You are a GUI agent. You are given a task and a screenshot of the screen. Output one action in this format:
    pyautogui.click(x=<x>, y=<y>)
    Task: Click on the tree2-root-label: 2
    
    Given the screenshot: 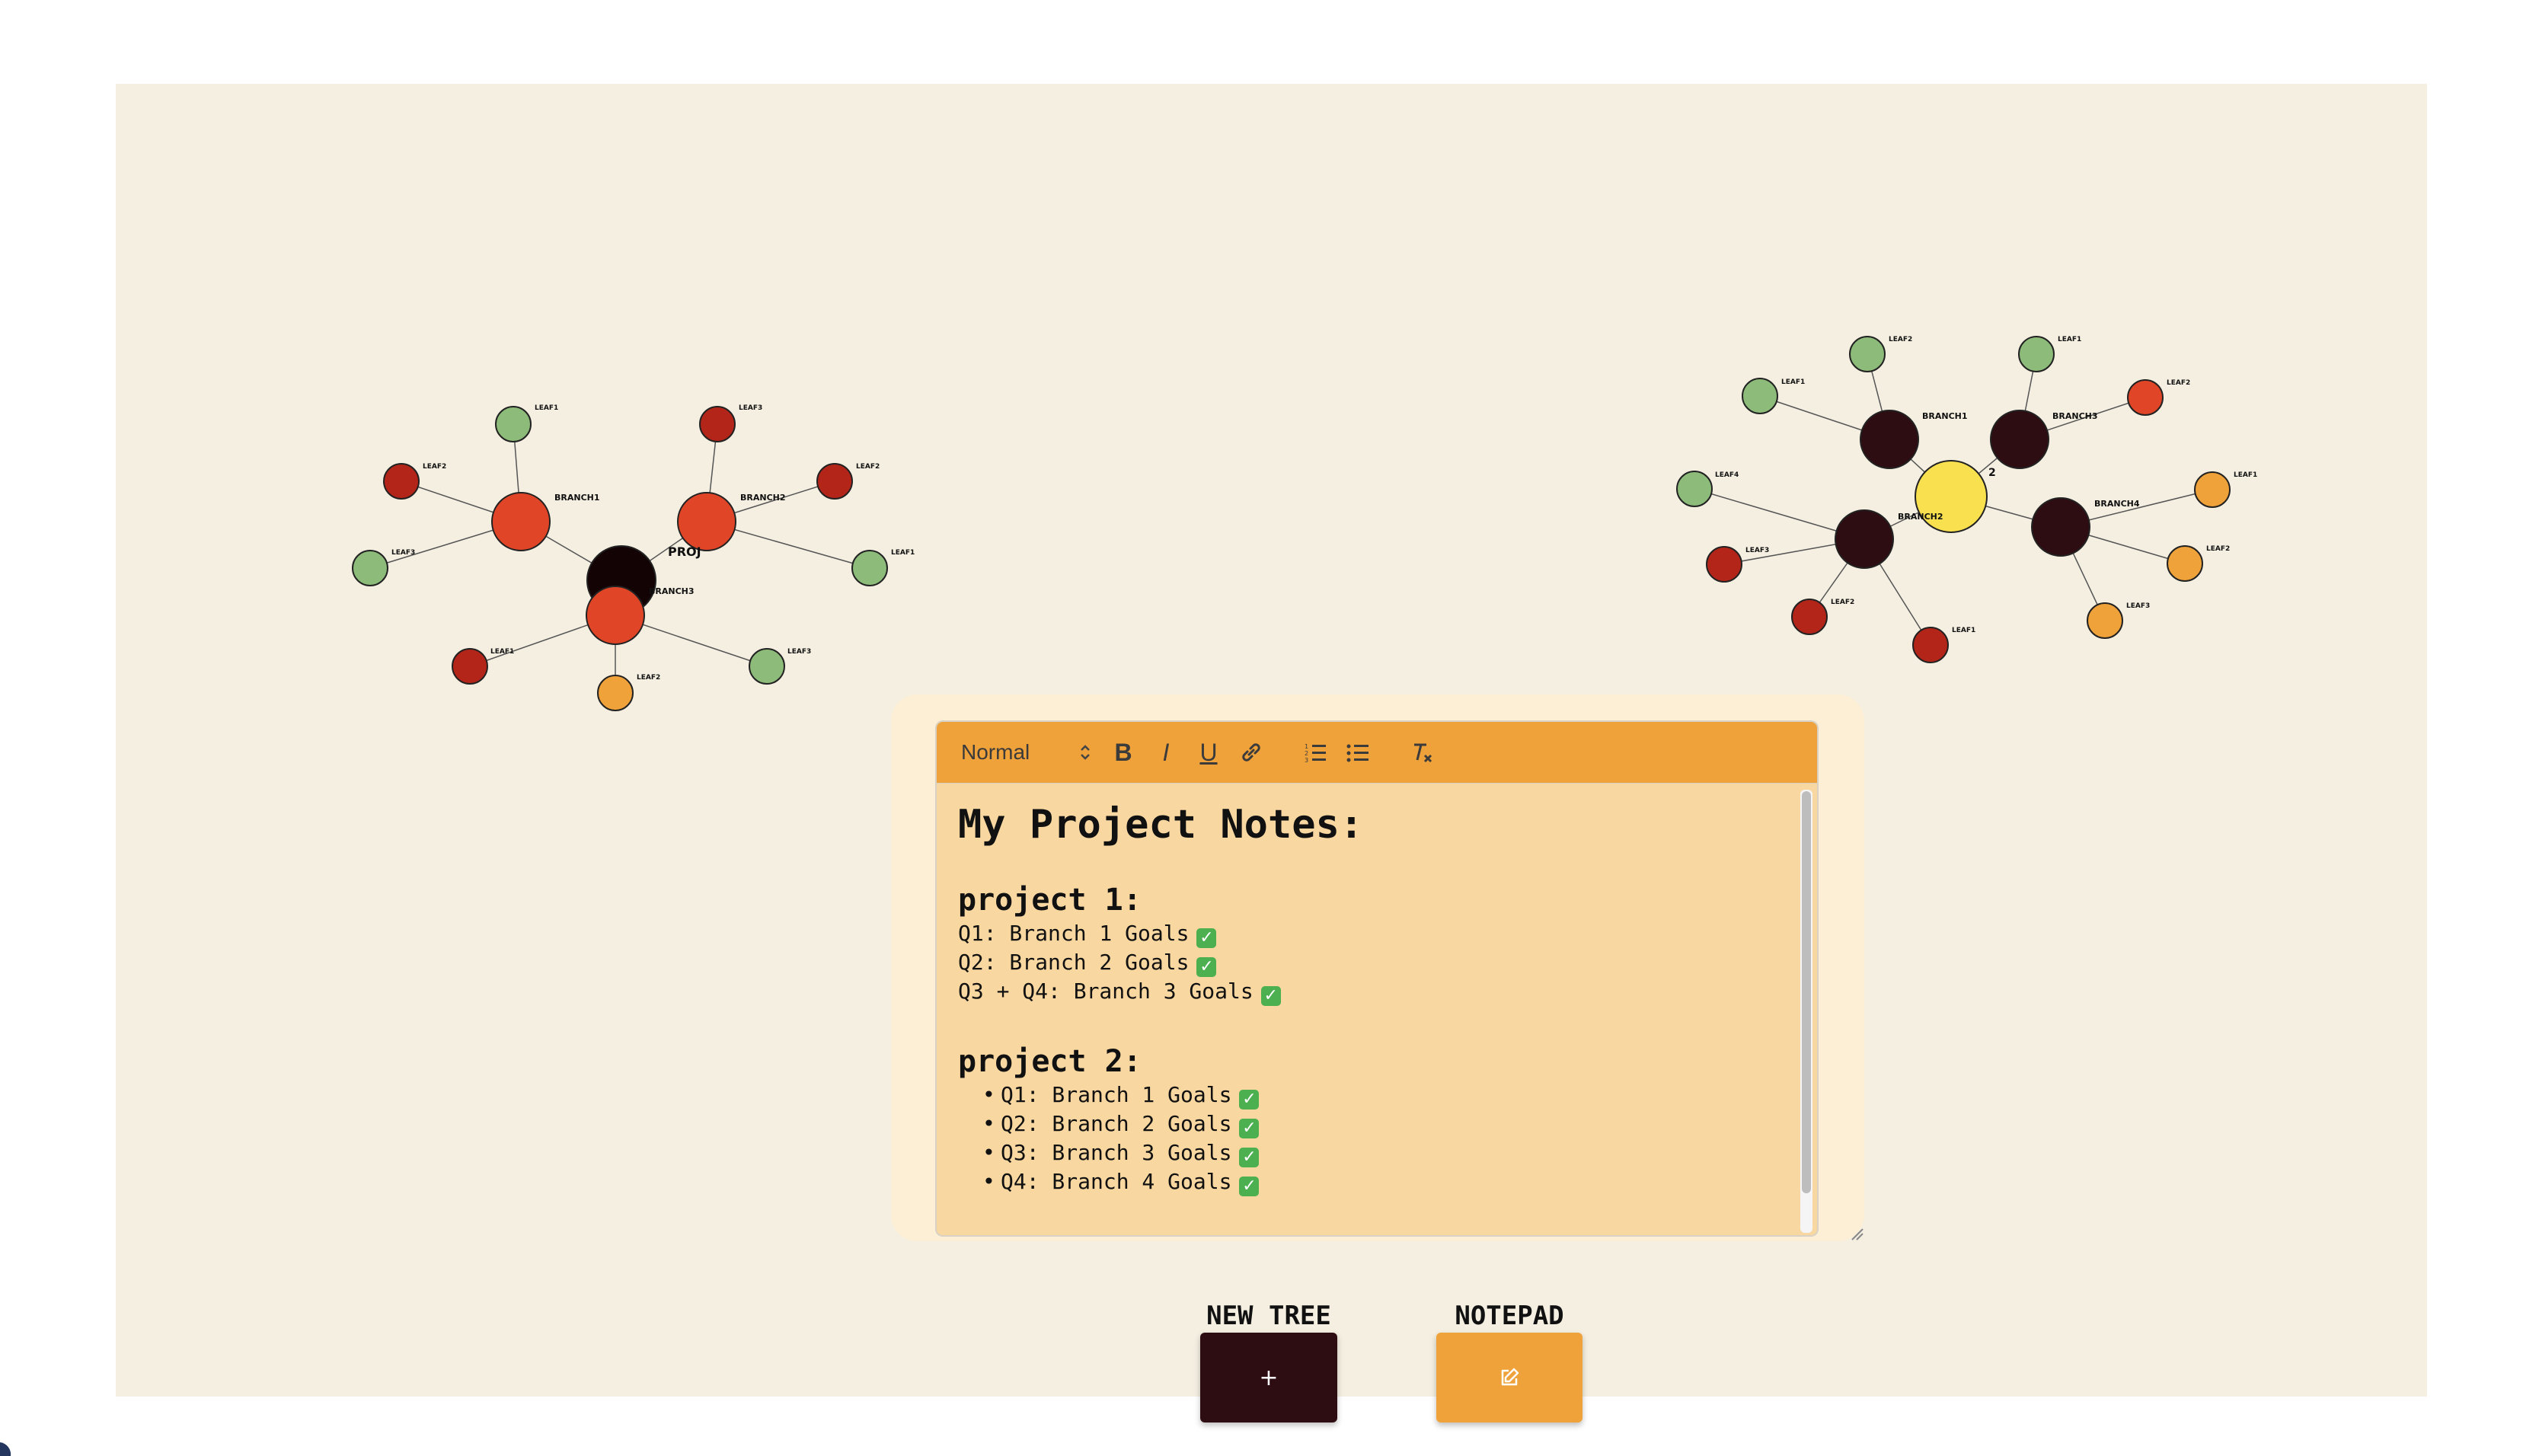 What is the action you would take?
    pyautogui.click(x=1992, y=473)
    